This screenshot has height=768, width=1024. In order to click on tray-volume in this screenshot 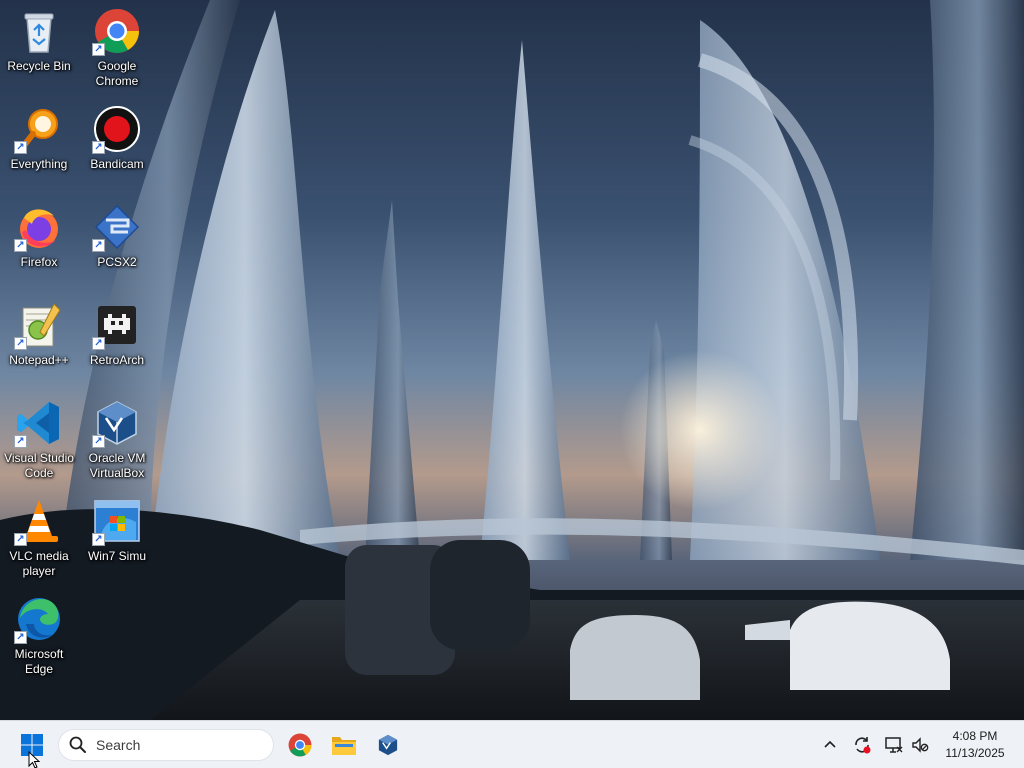, I will do `click(920, 745)`.